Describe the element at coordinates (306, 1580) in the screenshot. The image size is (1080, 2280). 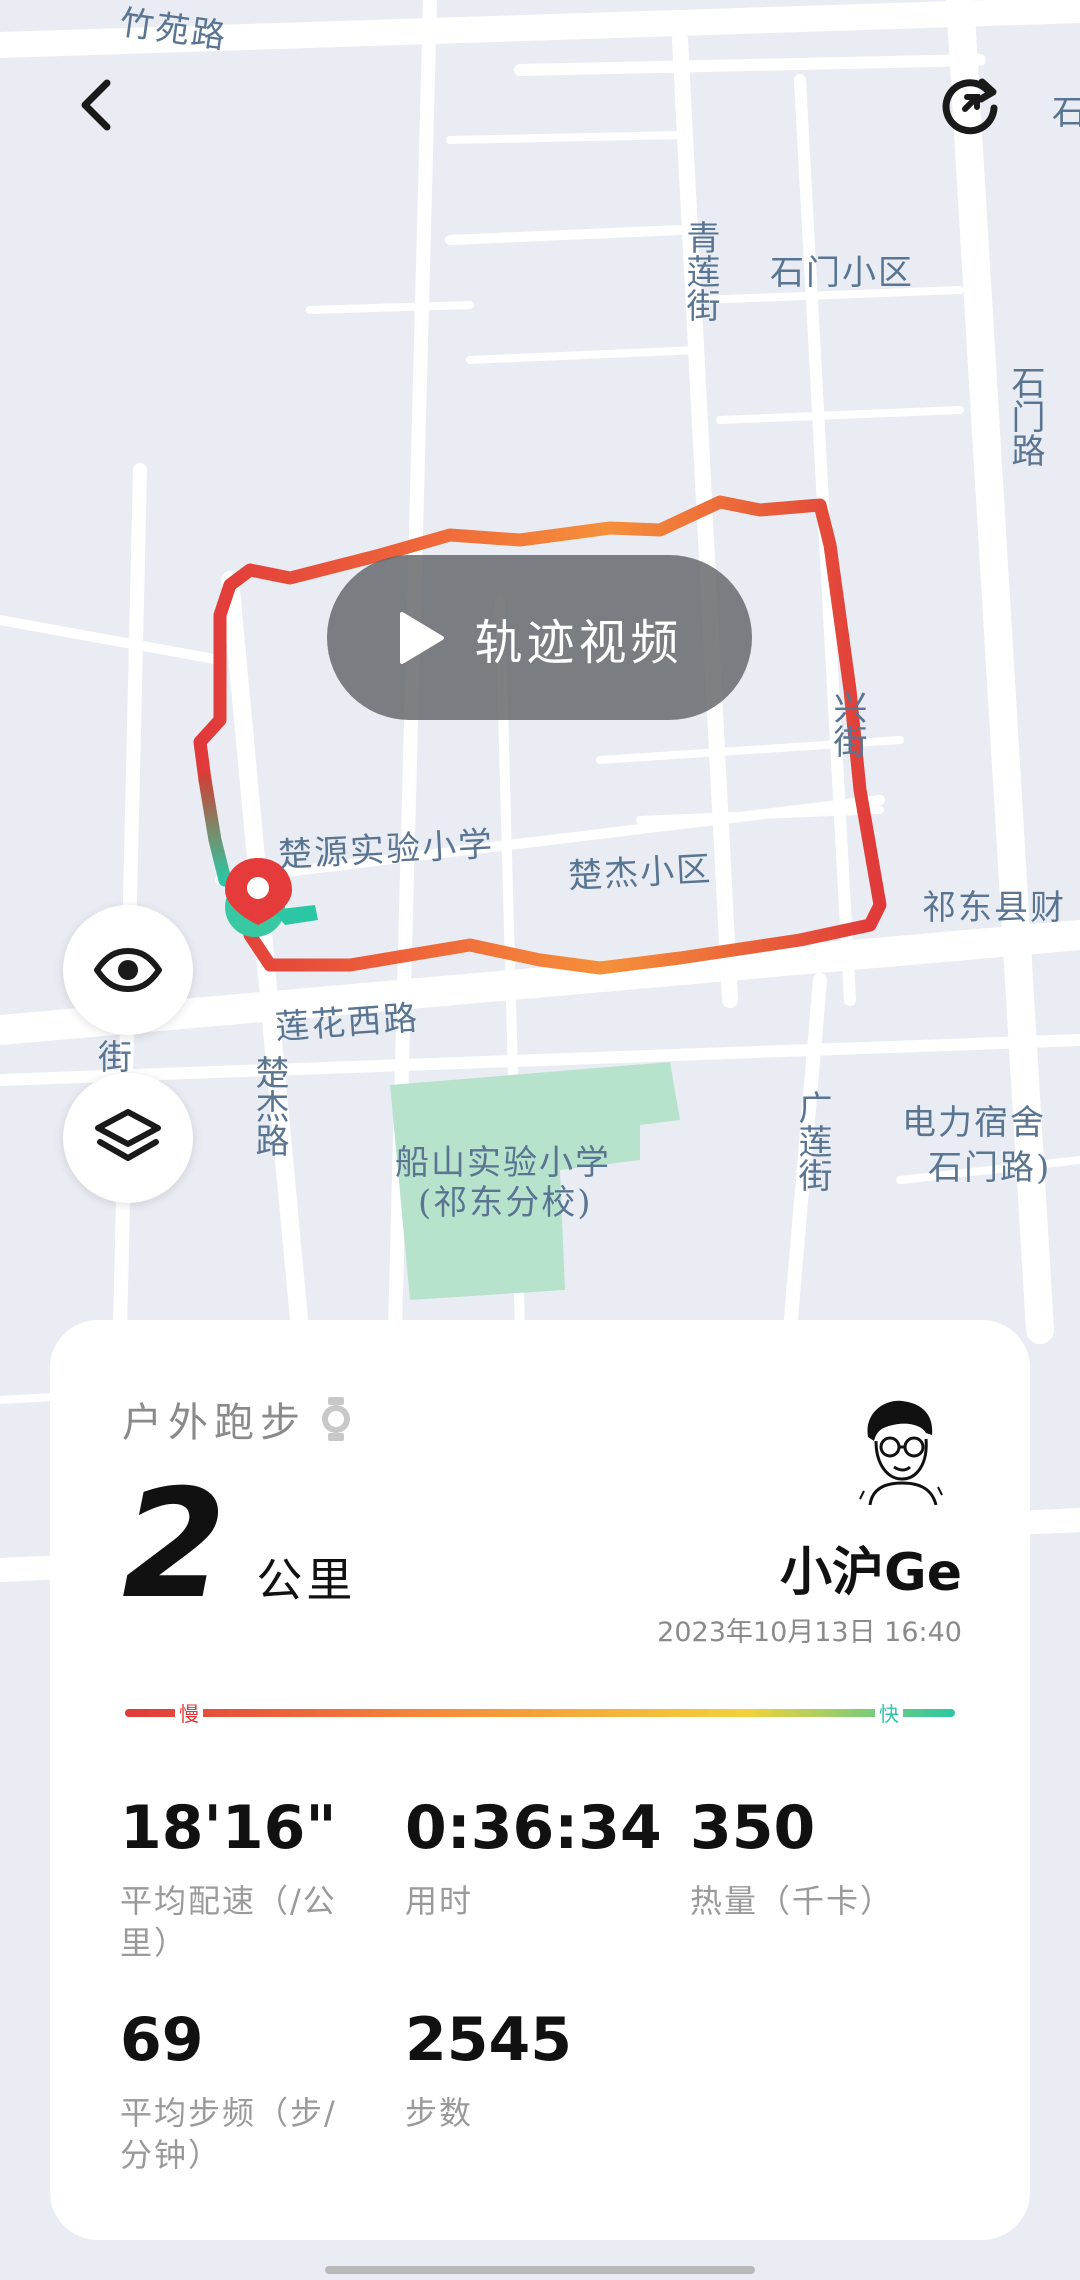
I see `distance-unit: 公里` at that location.